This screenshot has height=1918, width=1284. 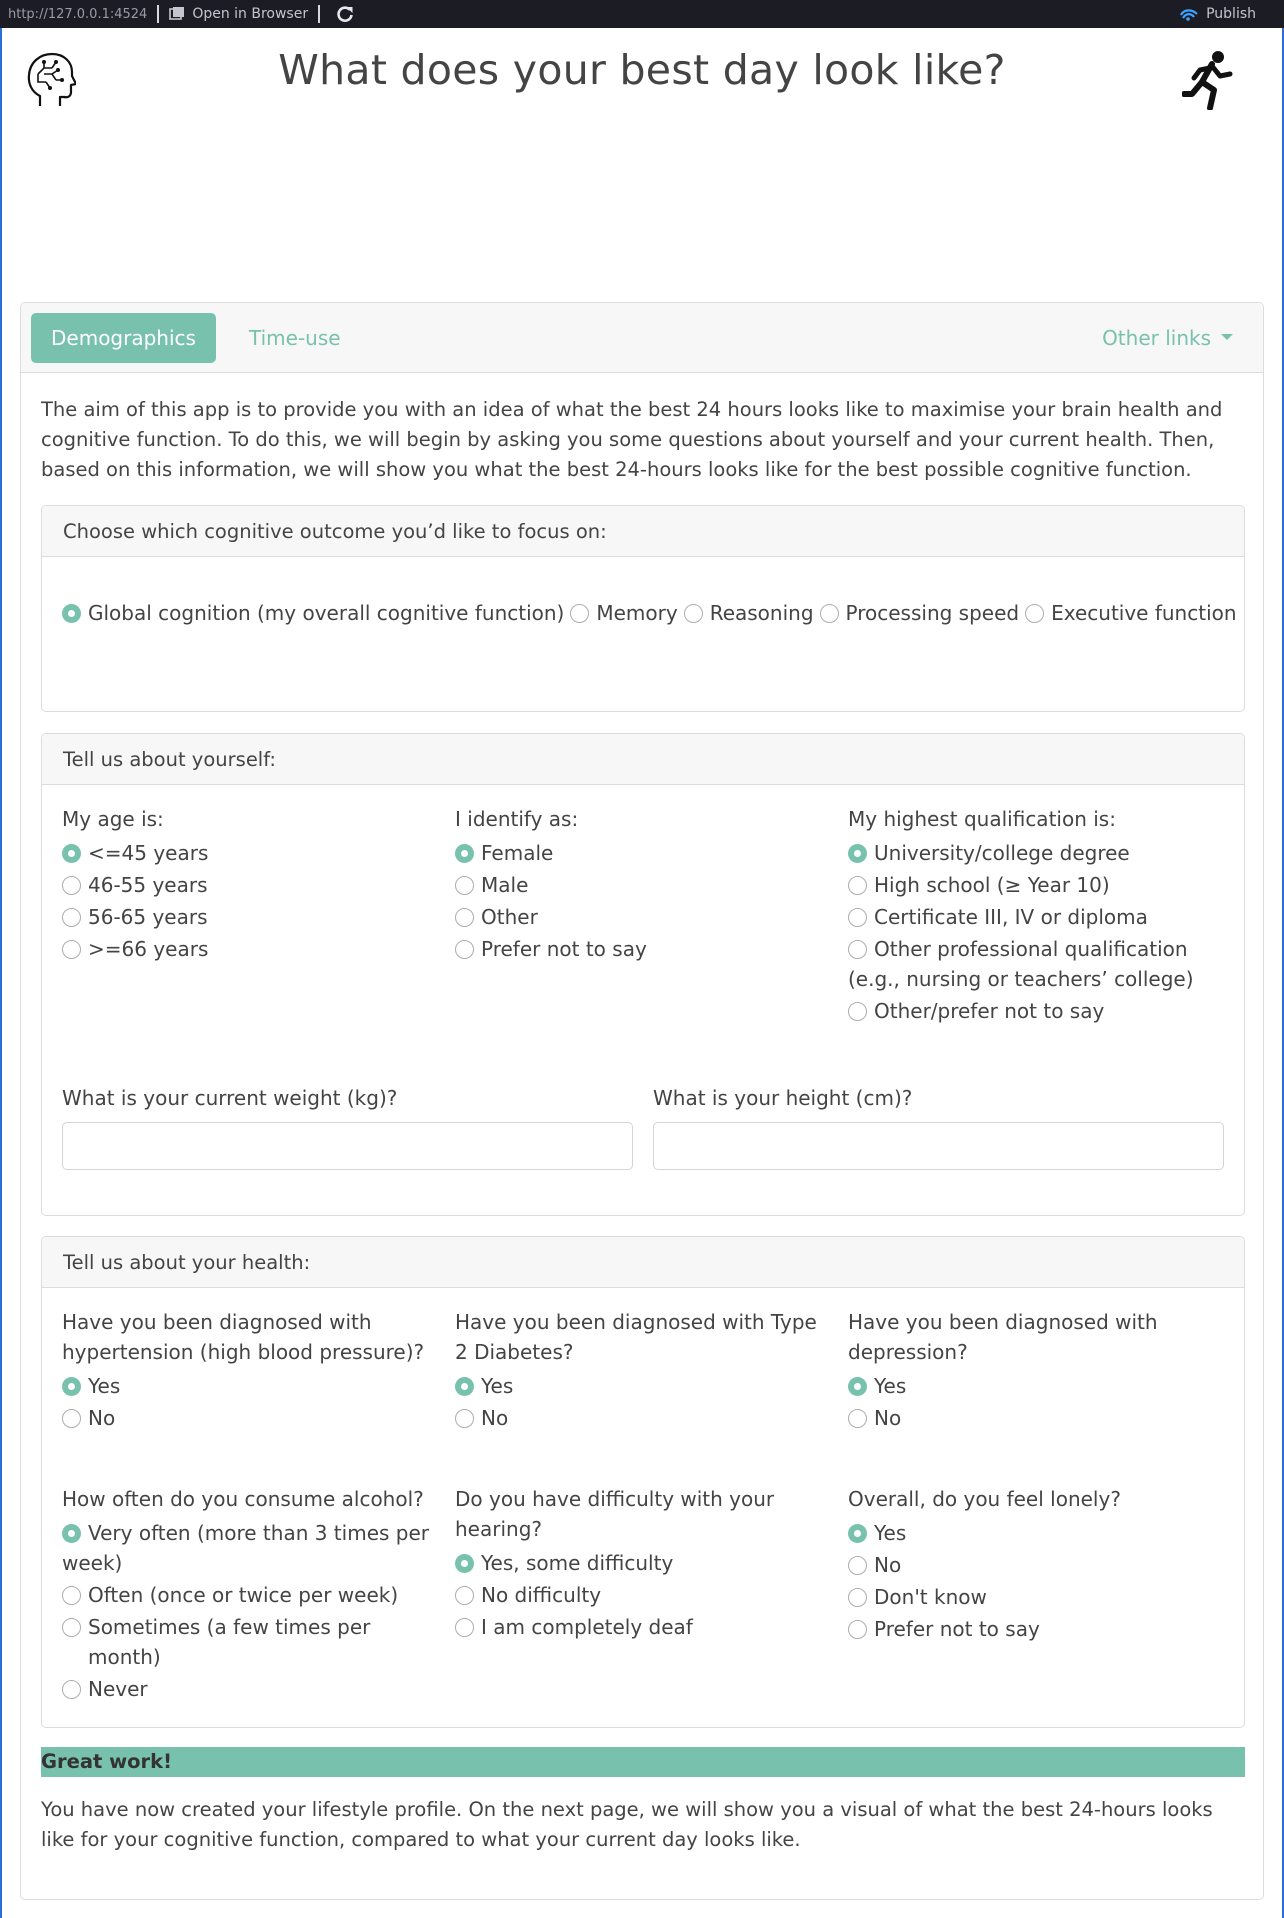 I want to click on page-title: What does your best day look like?, so click(x=642, y=70).